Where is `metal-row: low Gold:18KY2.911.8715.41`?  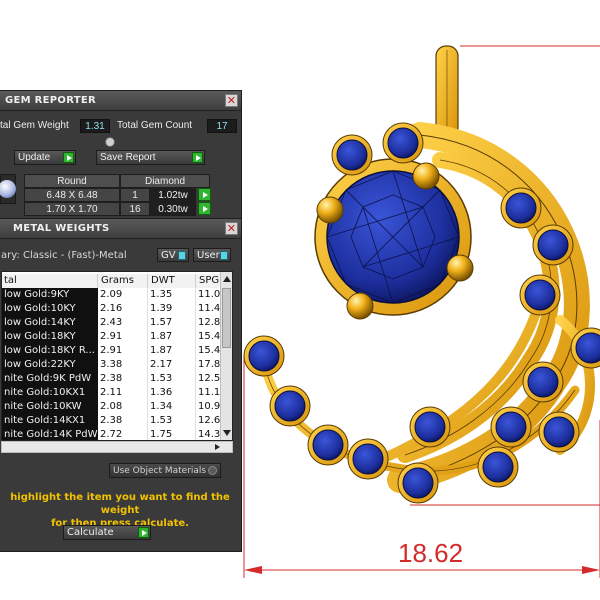 metal-row: low Gold:18KY2.911.8715.41 is located at coordinates (112, 337).